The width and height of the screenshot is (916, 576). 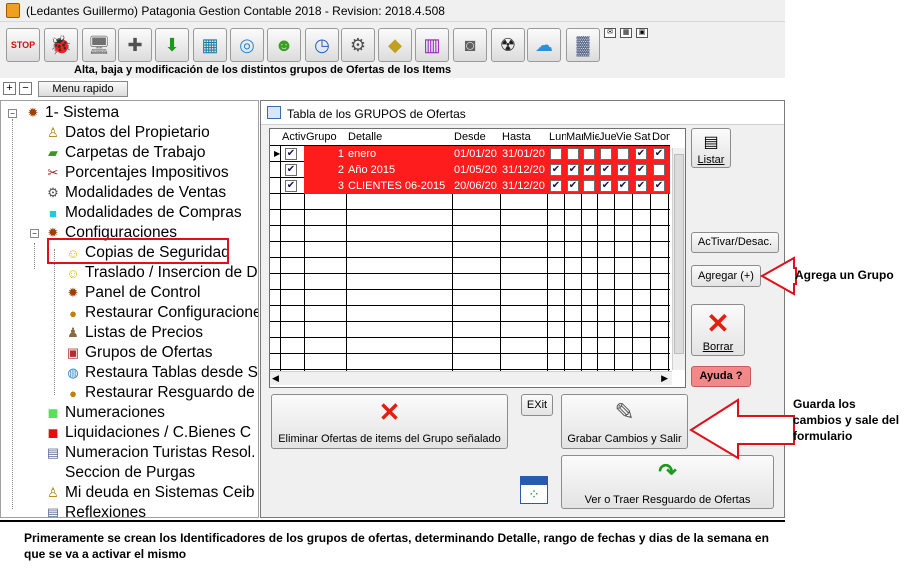 What do you see at coordinates (476, 186) in the screenshot?
I see `table-cell-desde: 20/06/201` at bounding box center [476, 186].